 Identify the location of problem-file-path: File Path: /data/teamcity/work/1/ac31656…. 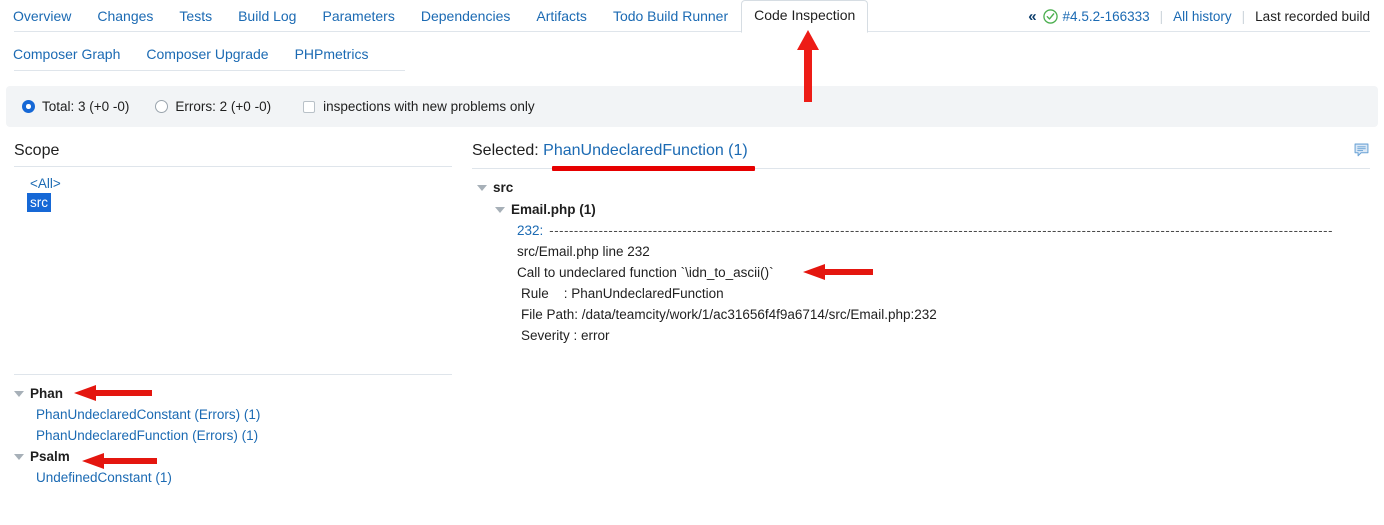
(729, 314).